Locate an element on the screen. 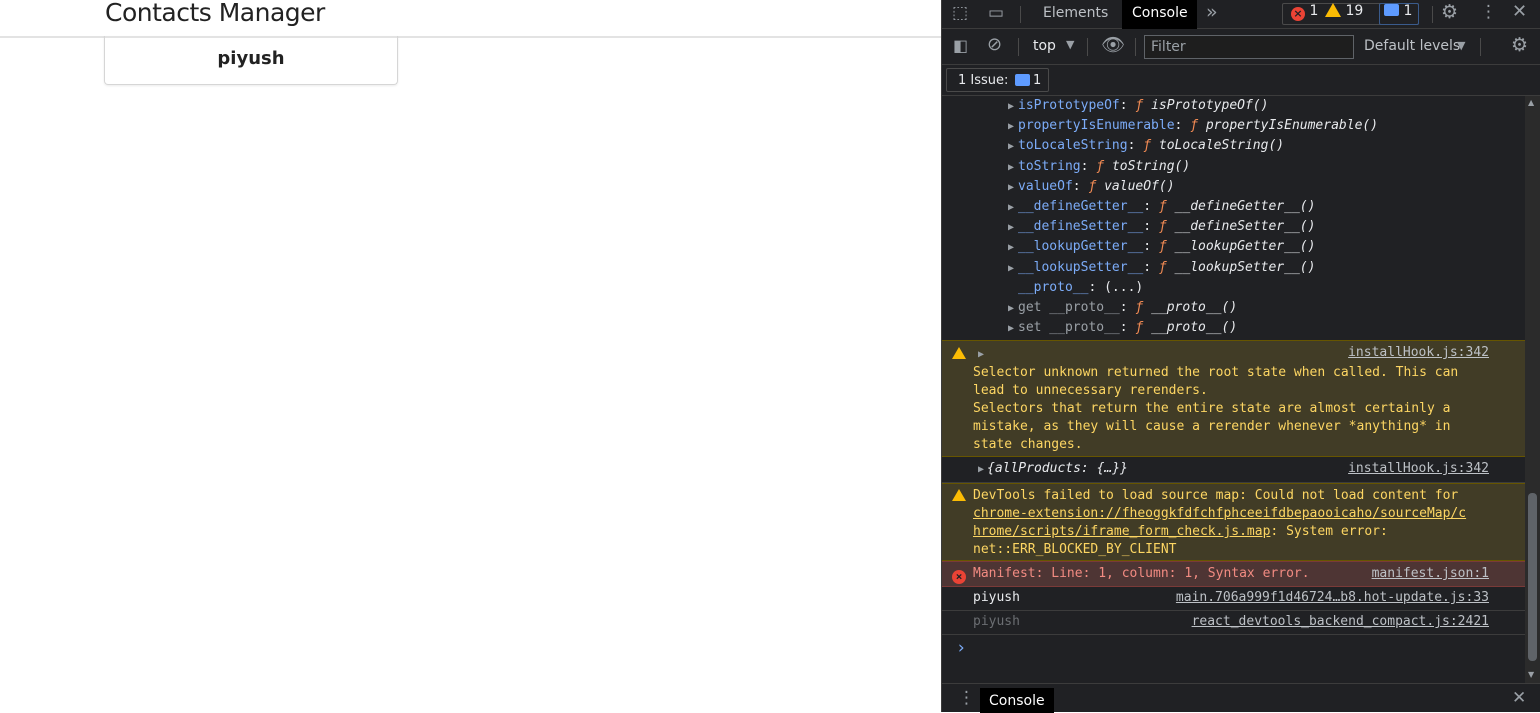  context-select: top is located at coordinates (1044, 46).